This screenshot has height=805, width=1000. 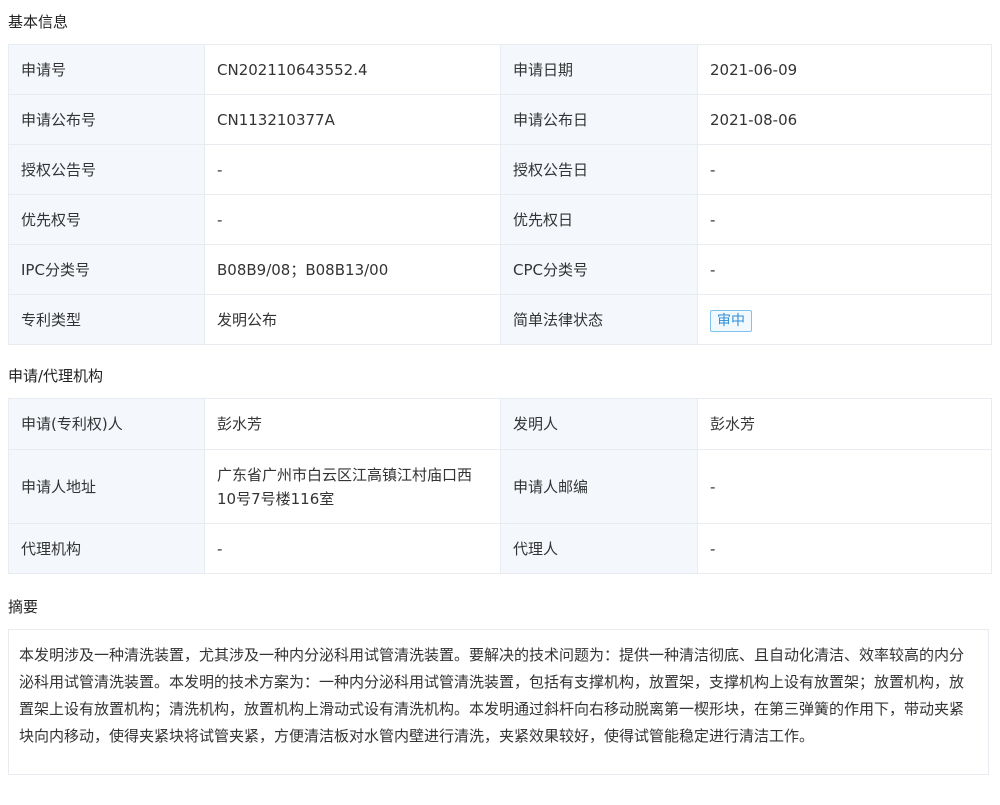 I want to click on table-row: IPC分类号 B08B9/08；B08B13/00 CPC分类号 -, so click(x=500, y=269).